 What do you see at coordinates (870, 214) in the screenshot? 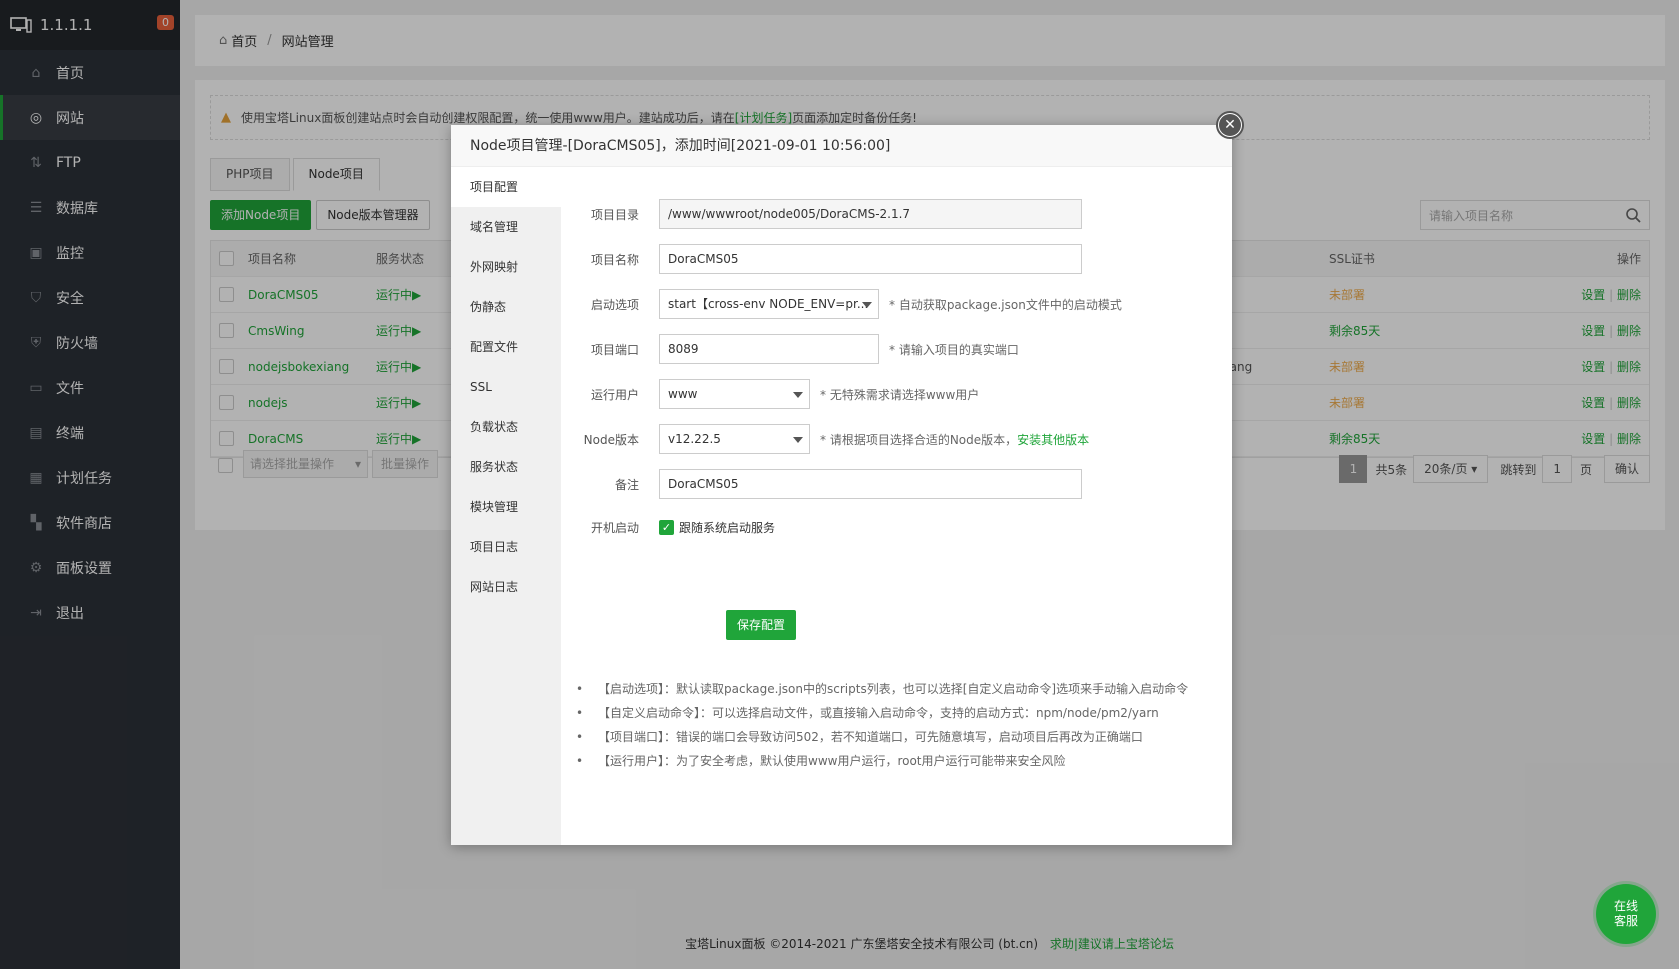
I see `dir-input: /www/wwwroot/node005/DoraCMS-2.1.7` at bounding box center [870, 214].